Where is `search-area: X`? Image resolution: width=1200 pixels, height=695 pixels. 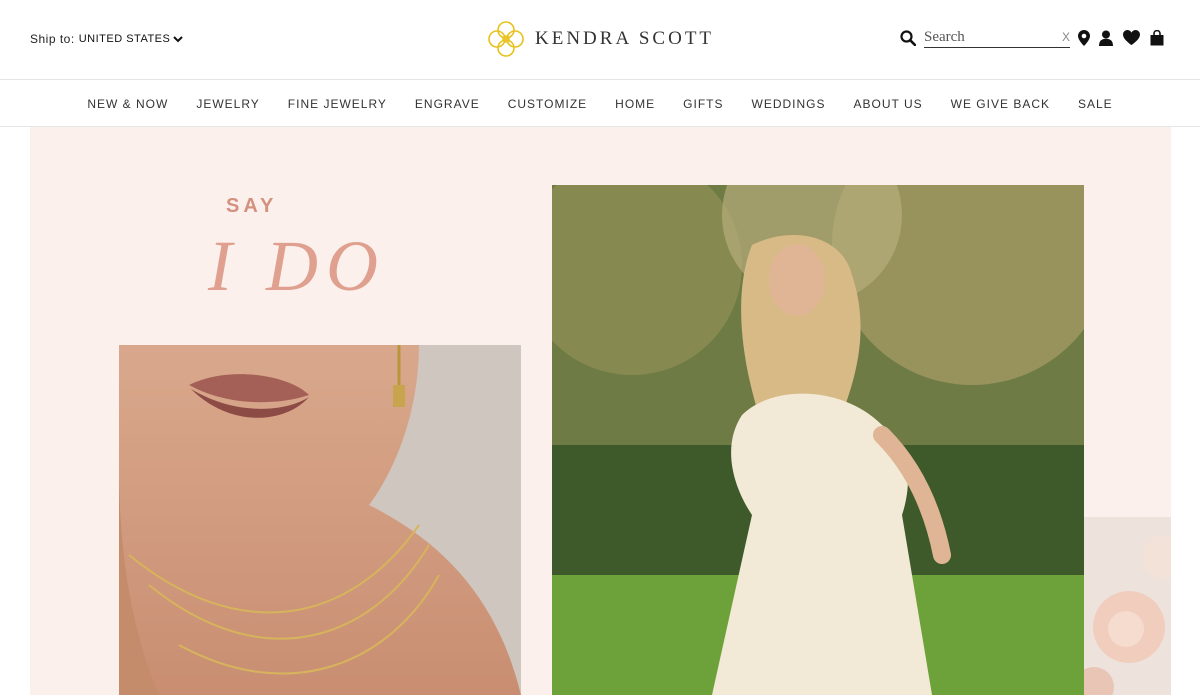 search-area: X is located at coordinates (985, 38).